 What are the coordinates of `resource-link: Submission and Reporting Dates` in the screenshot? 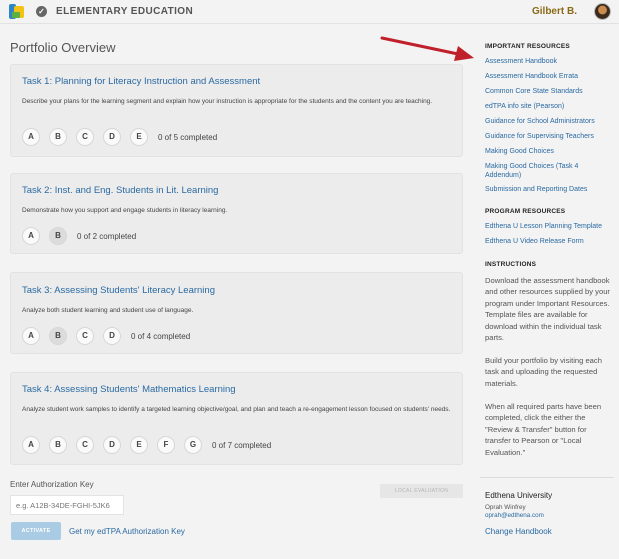 It's located at (547, 189).